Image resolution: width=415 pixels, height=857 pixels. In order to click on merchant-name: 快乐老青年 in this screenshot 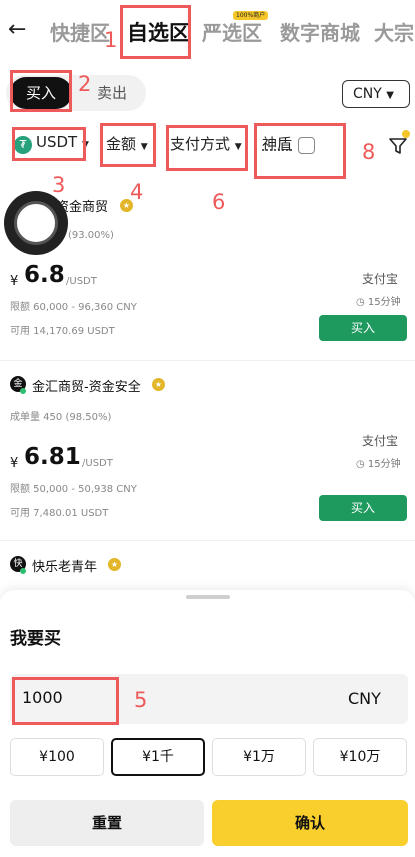, I will do `click(64, 565)`.